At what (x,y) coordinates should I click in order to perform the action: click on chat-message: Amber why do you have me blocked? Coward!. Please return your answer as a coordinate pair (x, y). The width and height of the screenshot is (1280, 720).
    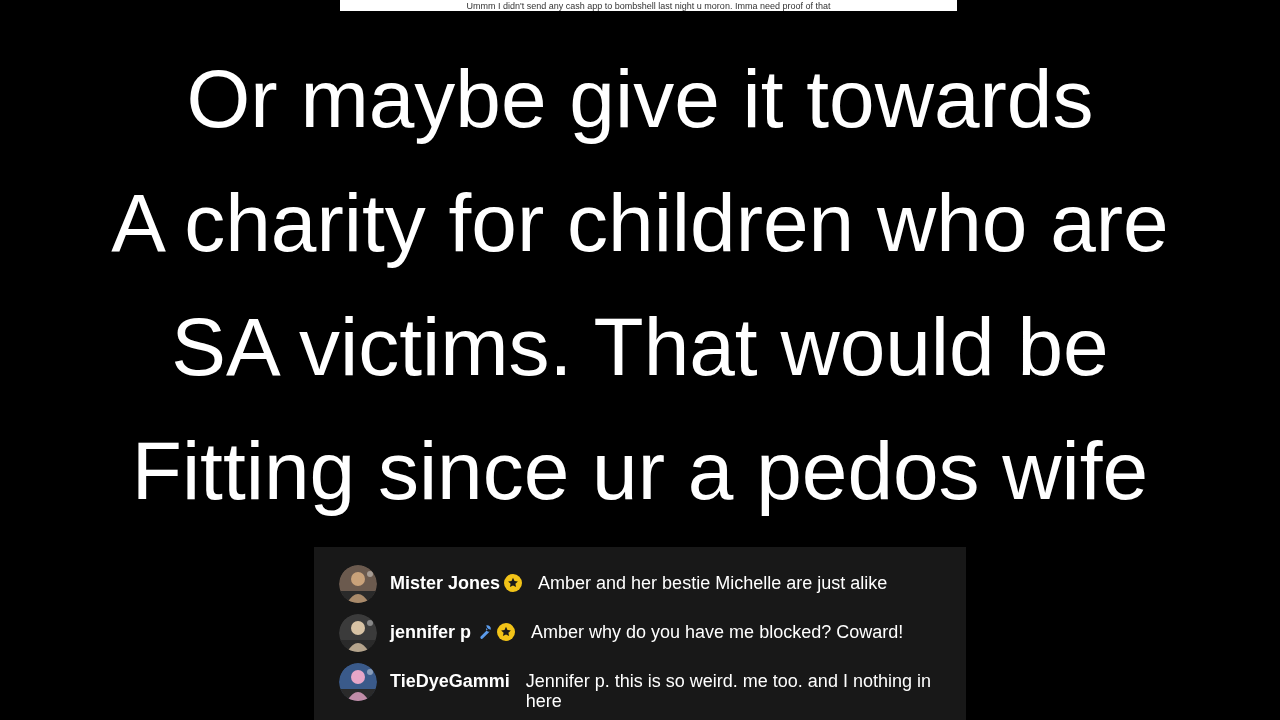
    Looking at the image, I should click on (717, 632).